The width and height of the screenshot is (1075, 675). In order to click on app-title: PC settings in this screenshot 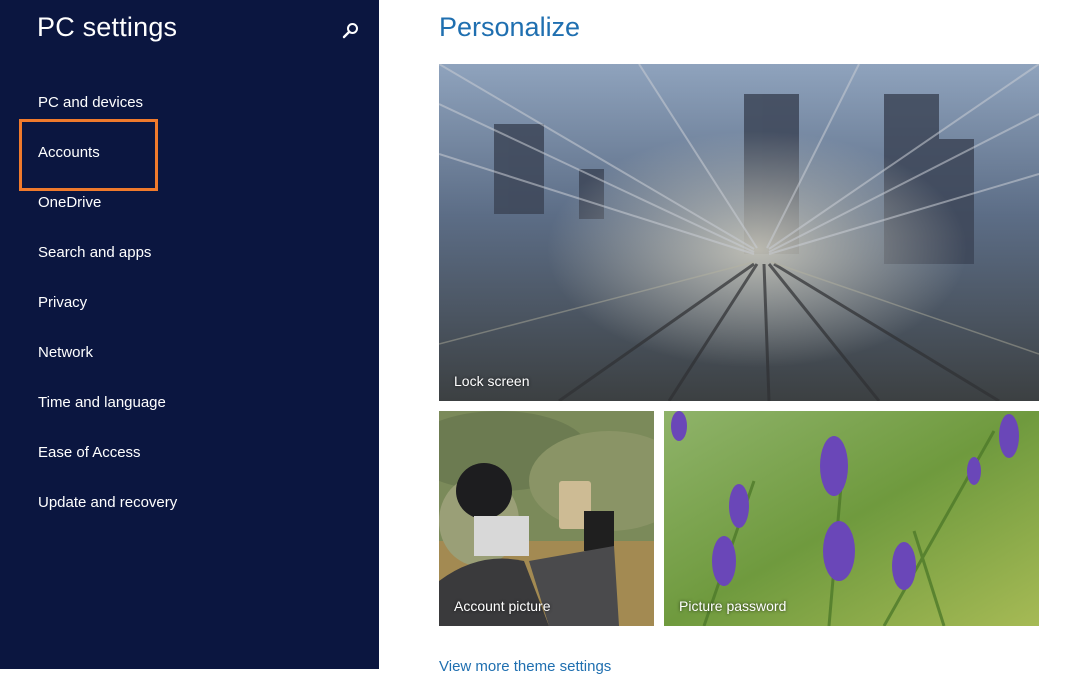, I will do `click(107, 27)`.